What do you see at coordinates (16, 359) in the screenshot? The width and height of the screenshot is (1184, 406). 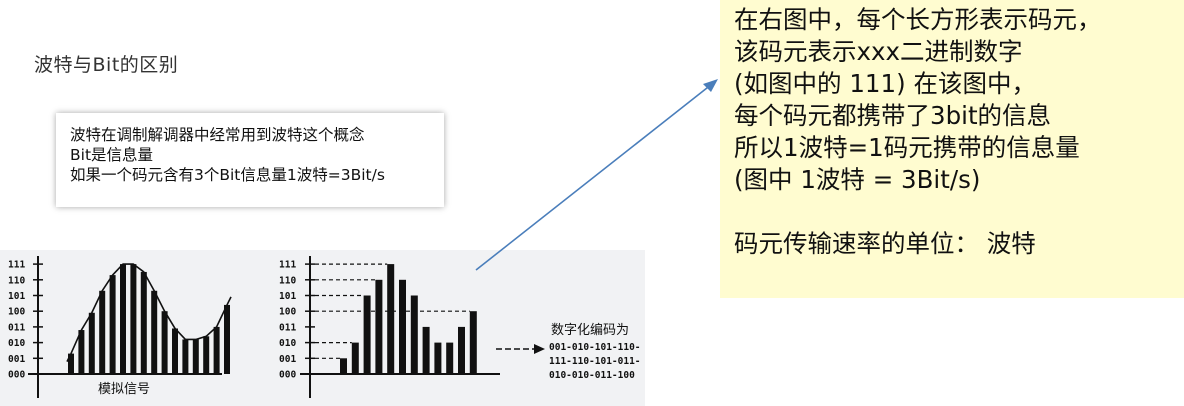 I see `left-level-label: 001` at bounding box center [16, 359].